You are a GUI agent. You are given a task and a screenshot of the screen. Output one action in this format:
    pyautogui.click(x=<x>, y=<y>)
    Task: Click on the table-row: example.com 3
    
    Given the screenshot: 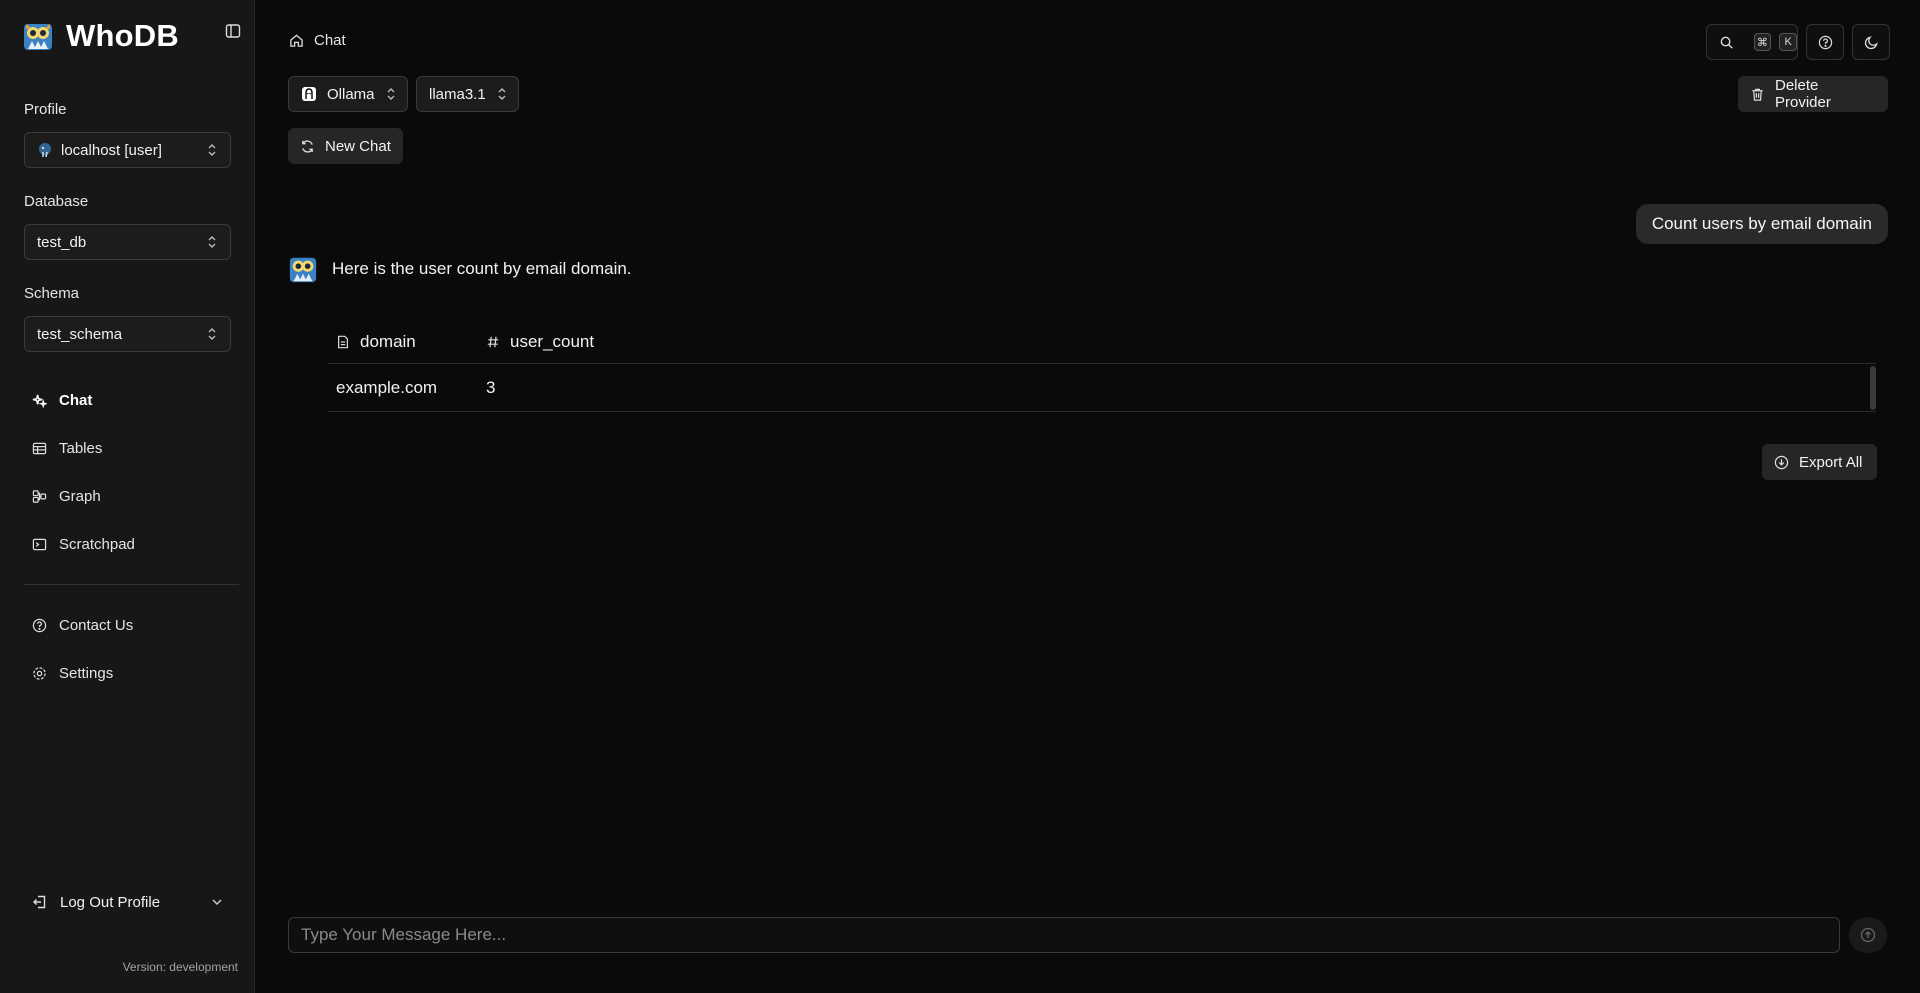 What is the action you would take?
    pyautogui.click(x=1102, y=388)
    